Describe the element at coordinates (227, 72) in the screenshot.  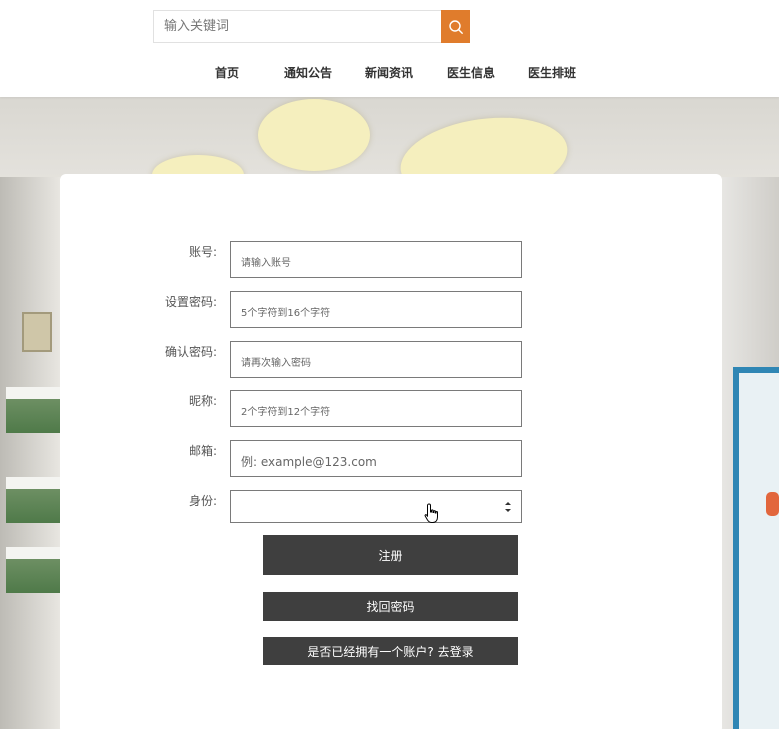
I see `nav-item-home: 首页` at that location.